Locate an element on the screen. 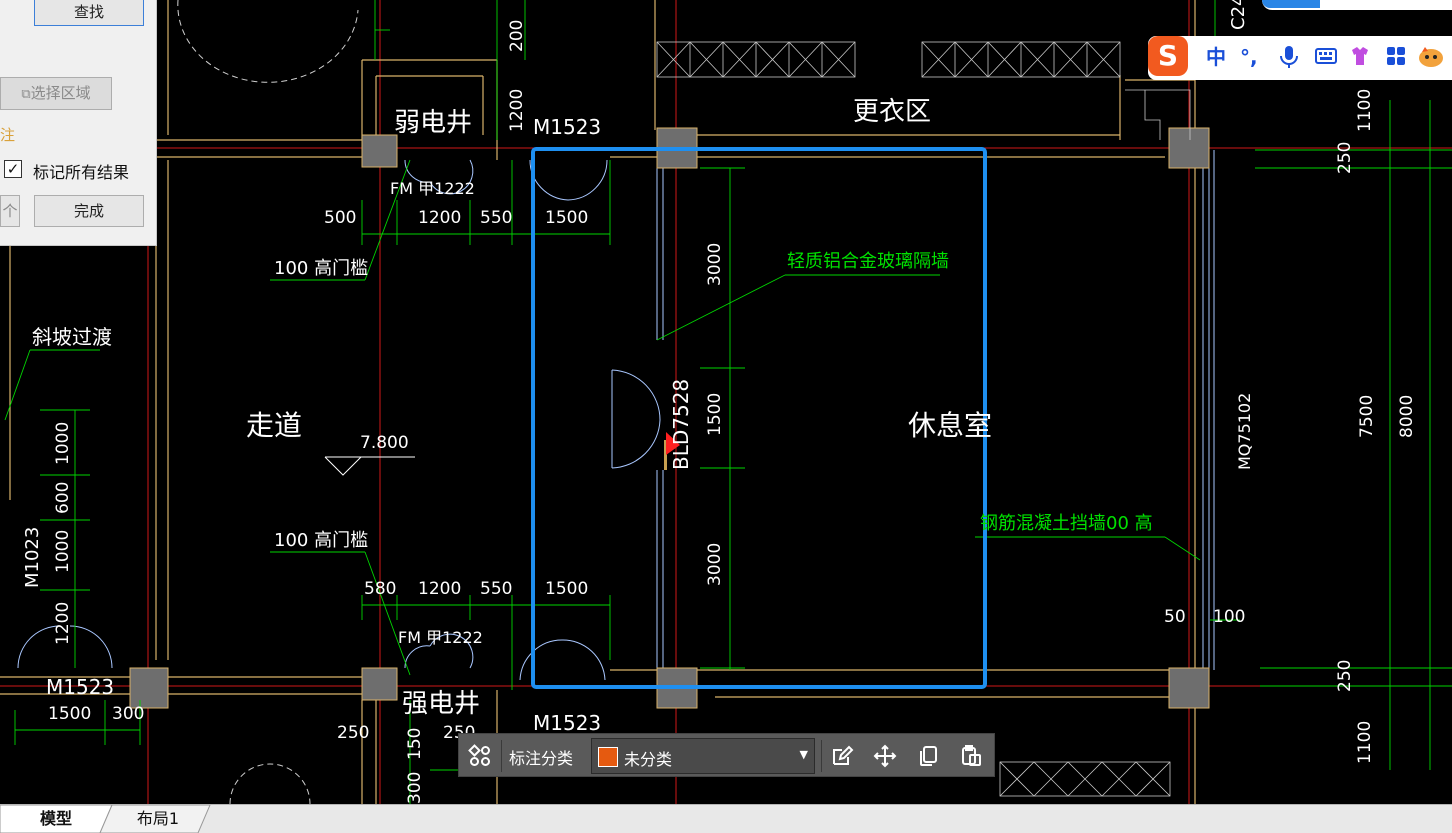  dim-1200-shaft: 1200 is located at coordinates (517, 110).